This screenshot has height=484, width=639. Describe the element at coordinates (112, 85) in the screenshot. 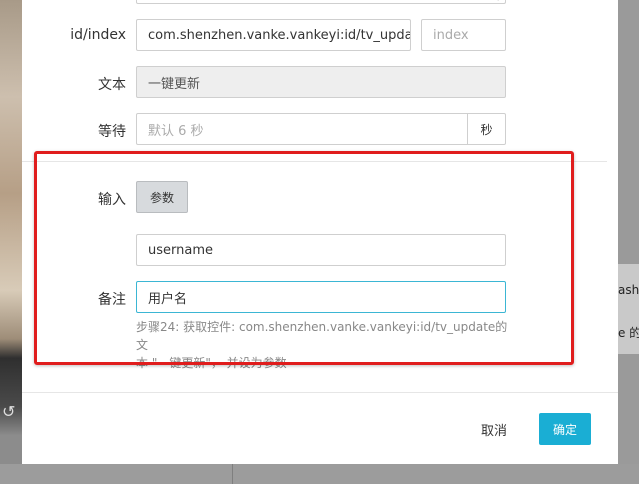

I see `text-label: 文本` at that location.